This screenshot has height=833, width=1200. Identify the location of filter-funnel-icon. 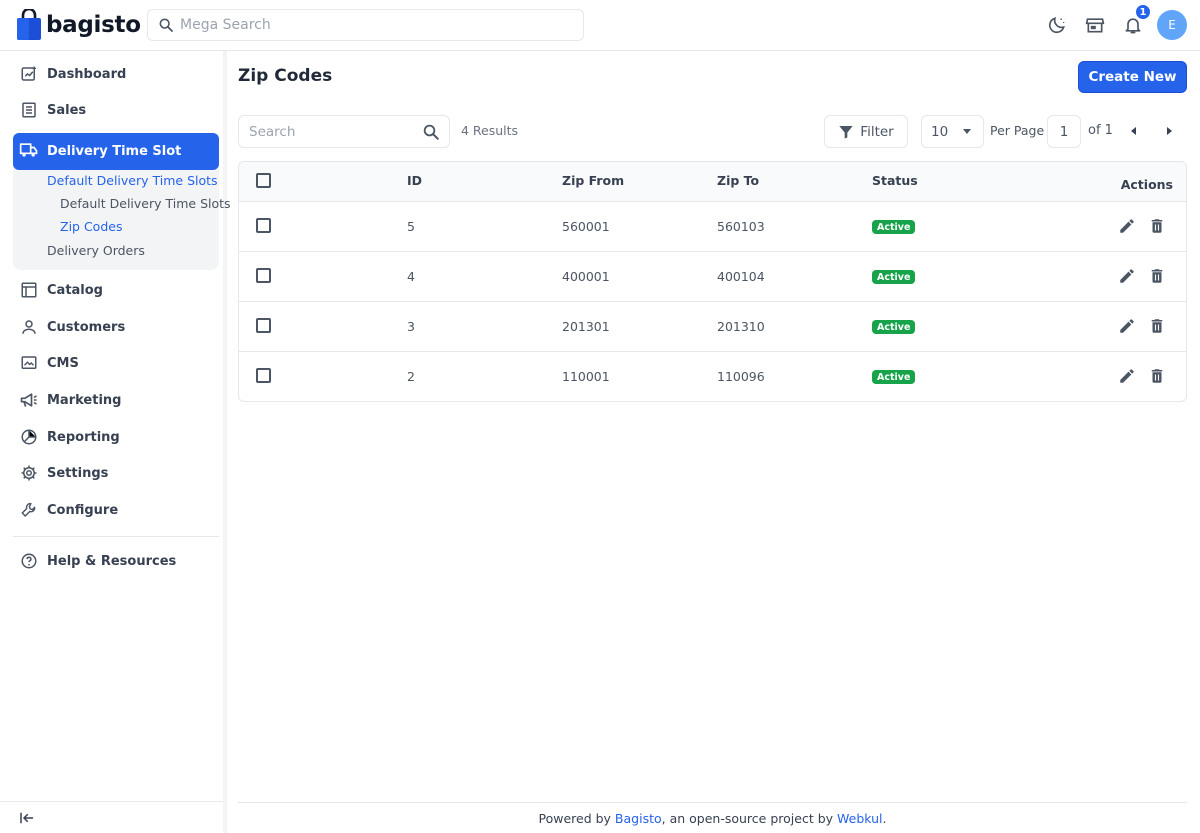
(846, 132).